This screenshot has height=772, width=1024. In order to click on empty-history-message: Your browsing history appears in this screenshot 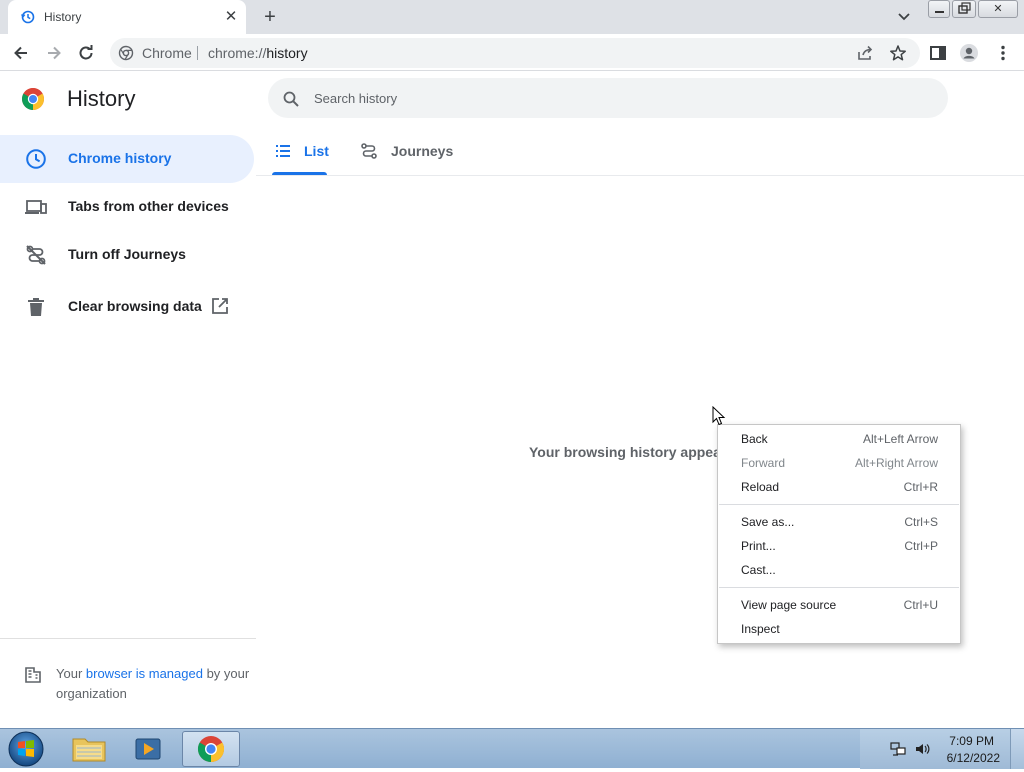, I will do `click(632, 452)`.